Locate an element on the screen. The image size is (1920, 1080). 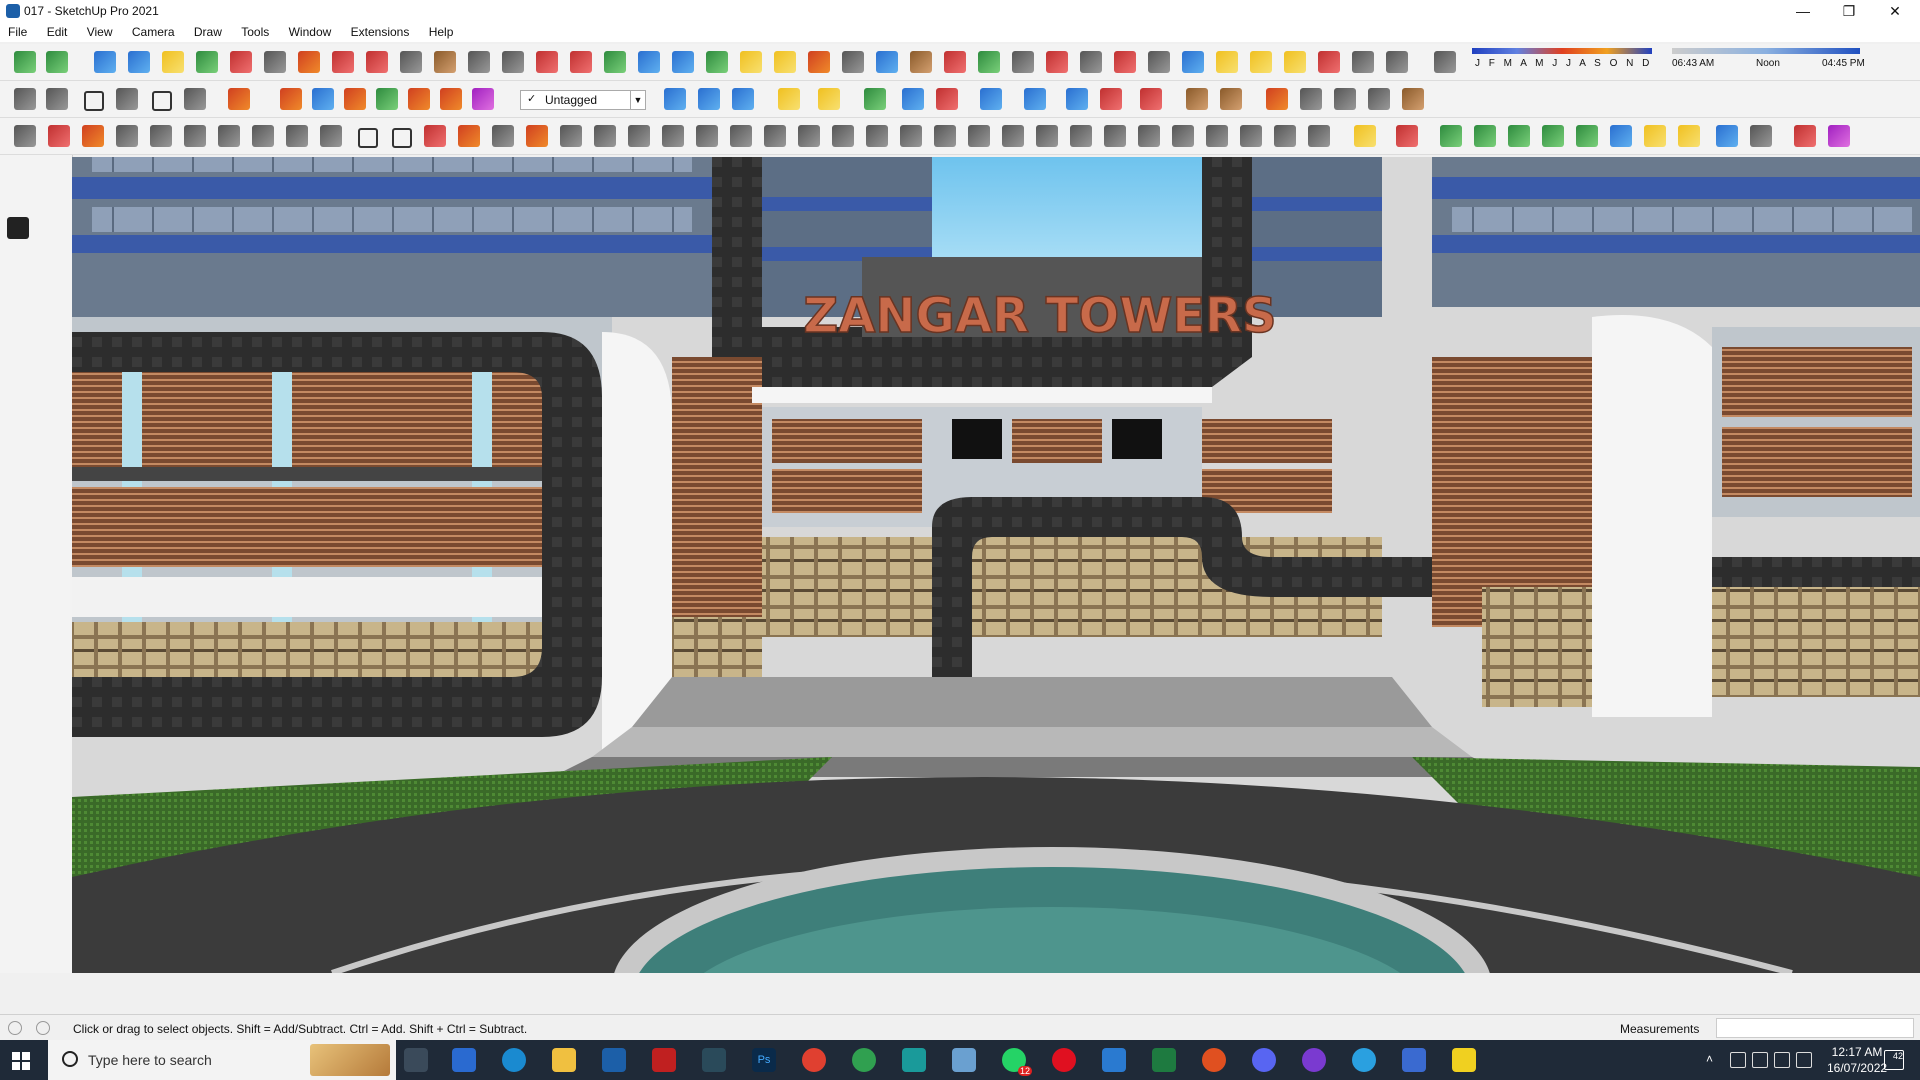
shadow-toggle-icon is located at coordinates (1445, 62).